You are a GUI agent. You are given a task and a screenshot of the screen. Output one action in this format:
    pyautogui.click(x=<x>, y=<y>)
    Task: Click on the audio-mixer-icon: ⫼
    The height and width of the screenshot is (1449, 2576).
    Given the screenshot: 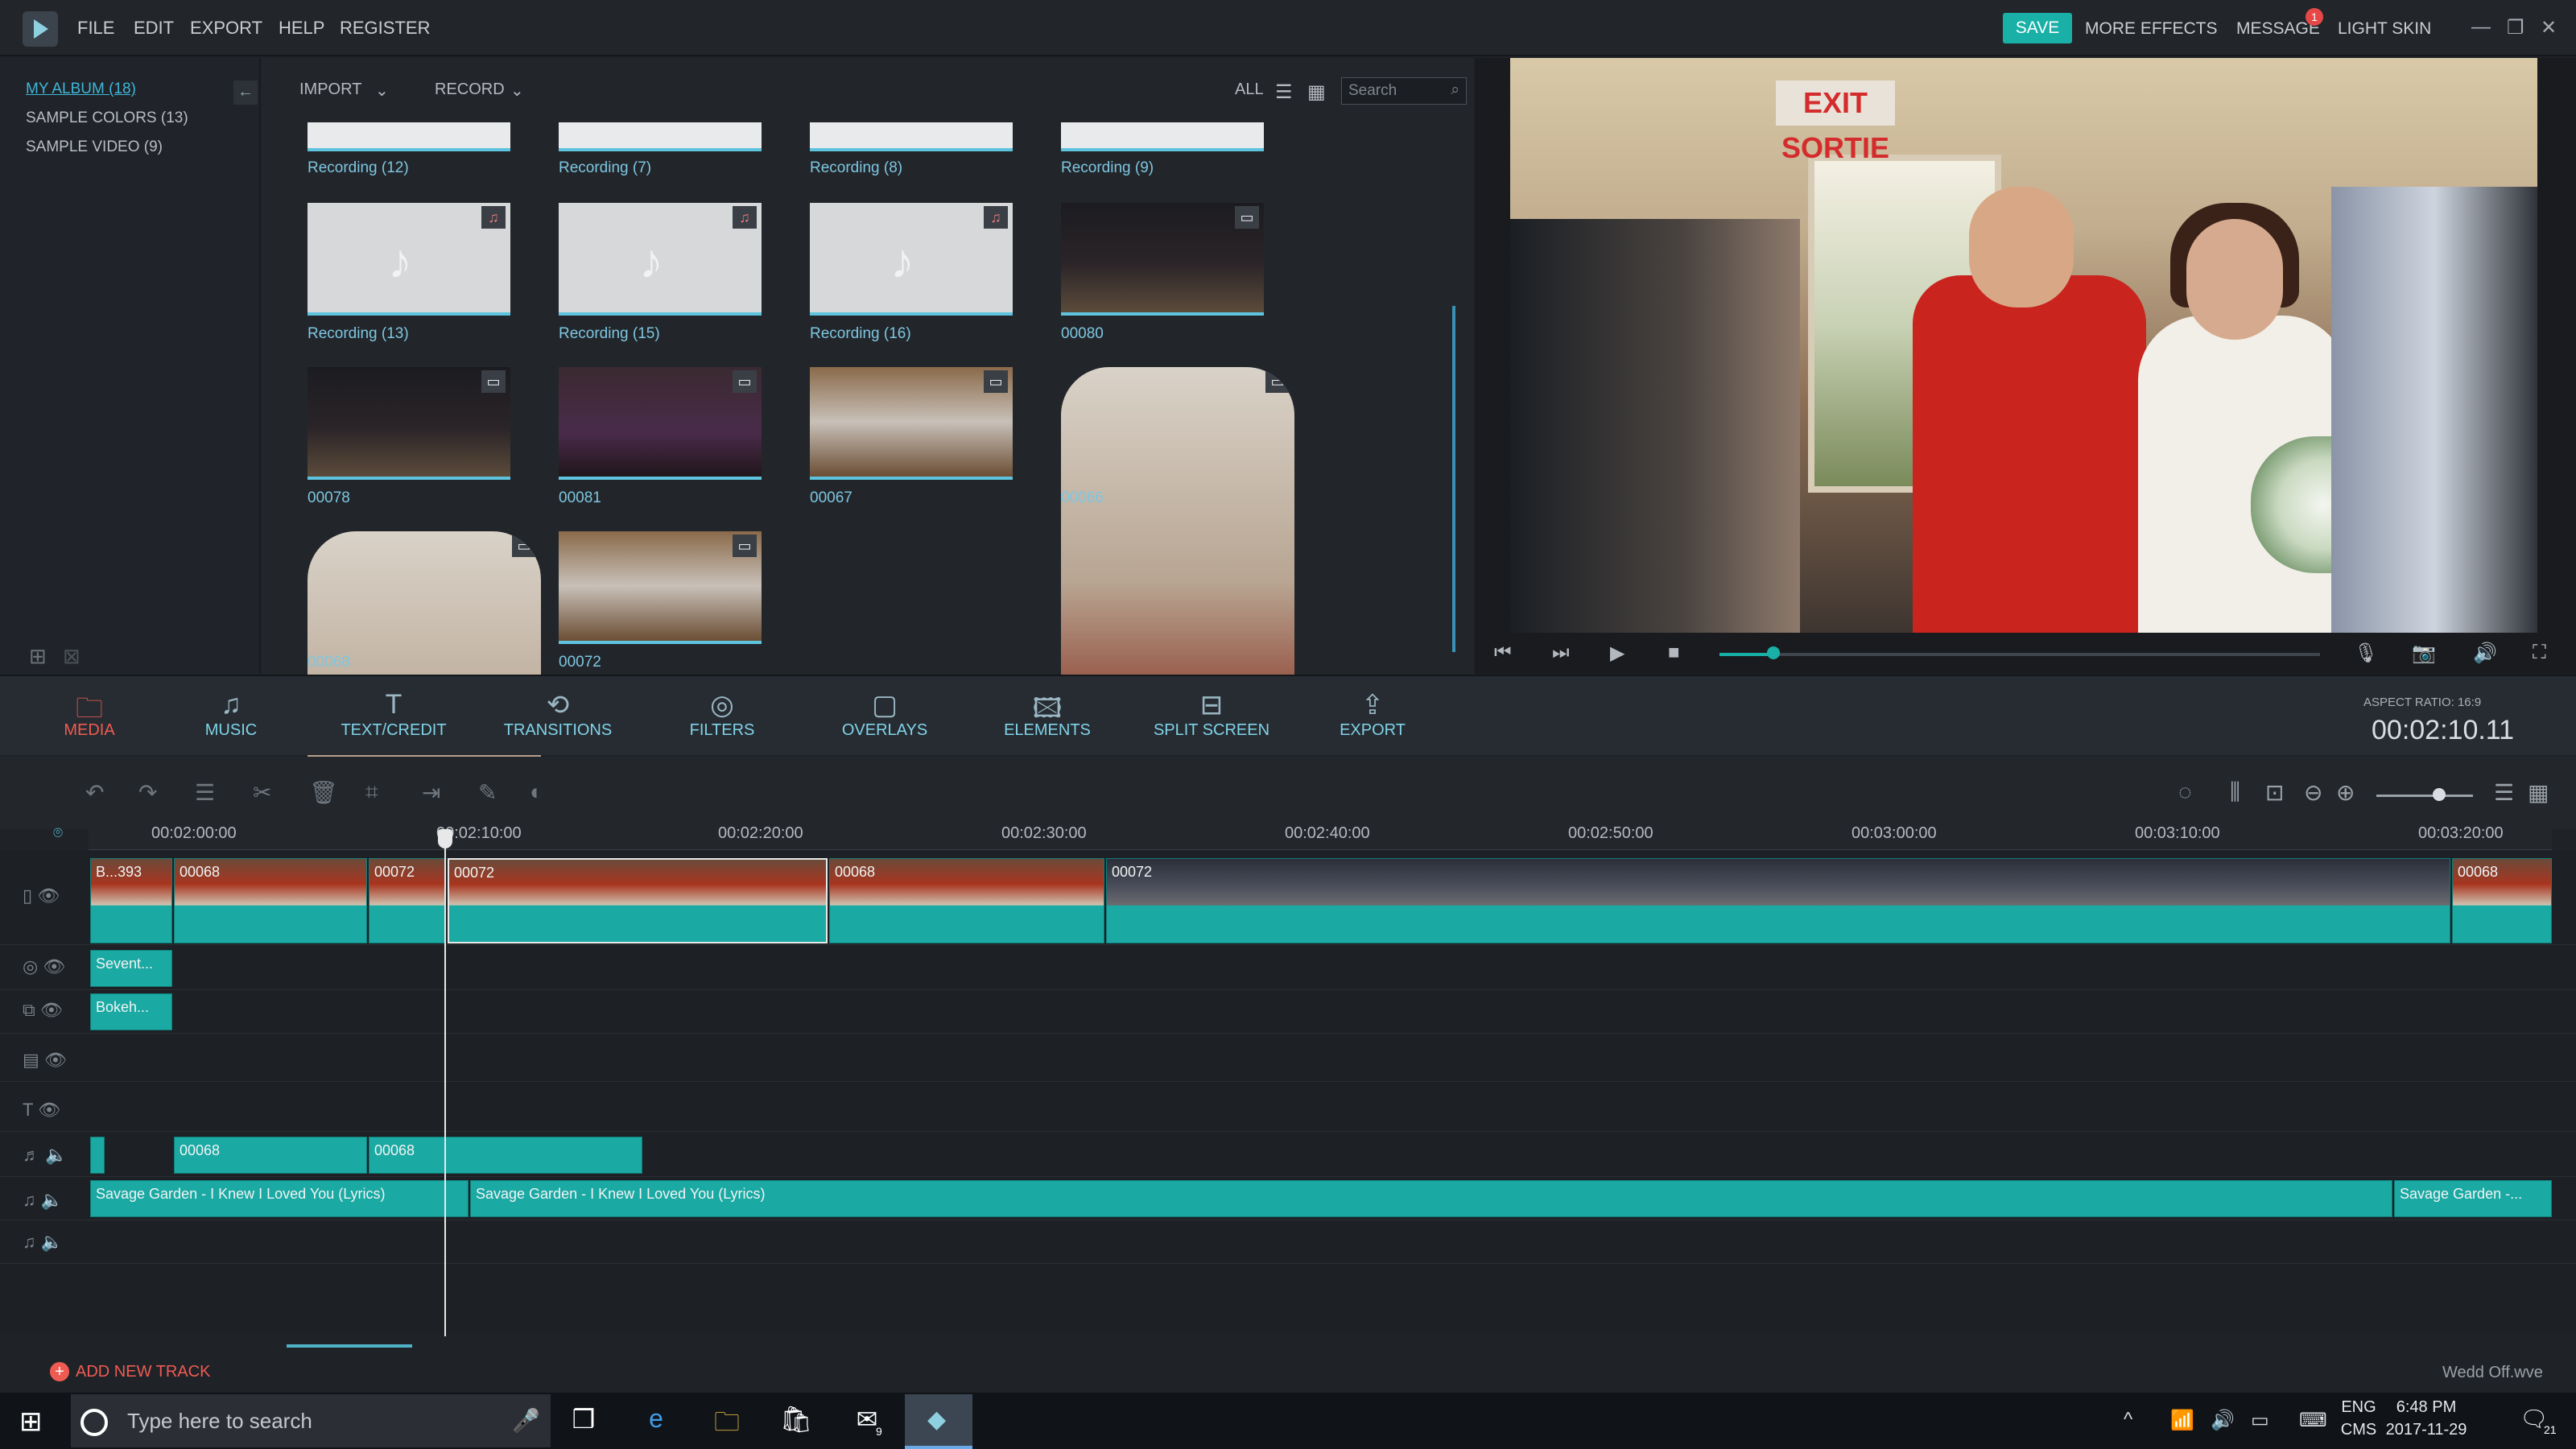 What is the action you would take?
    pyautogui.click(x=2235, y=792)
    